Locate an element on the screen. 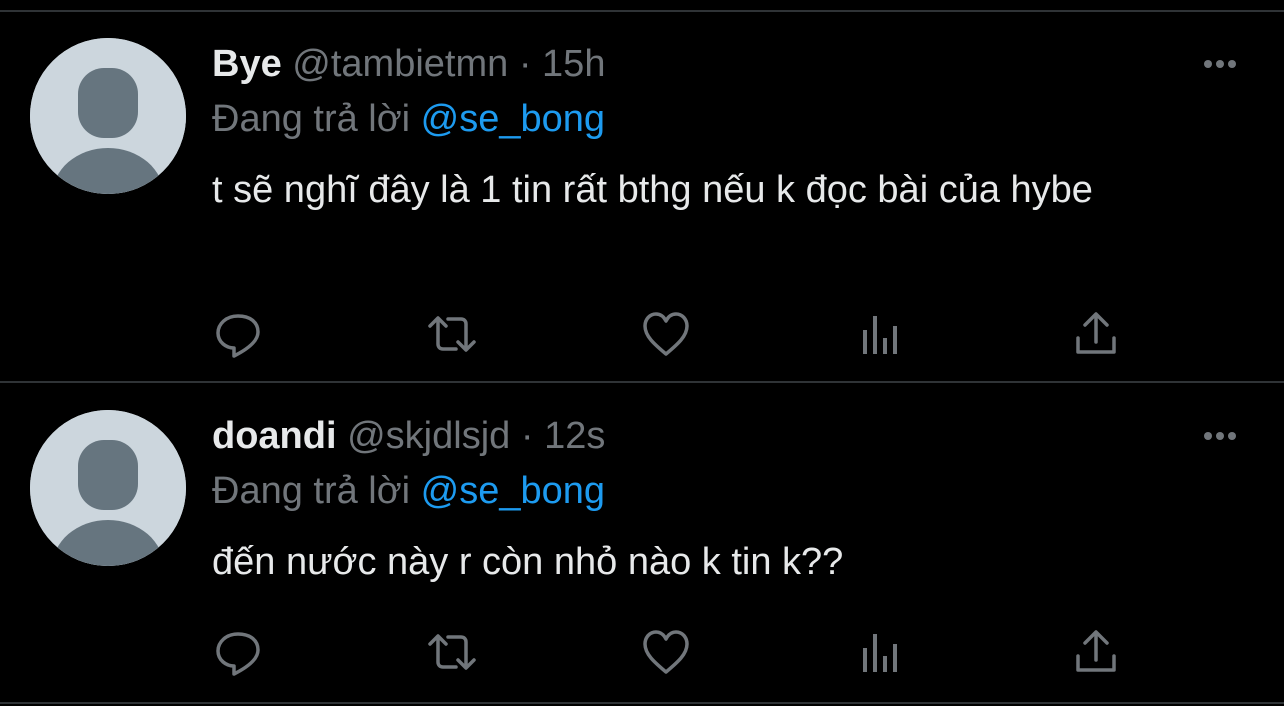  timestamp: 12s is located at coordinates (574, 436).